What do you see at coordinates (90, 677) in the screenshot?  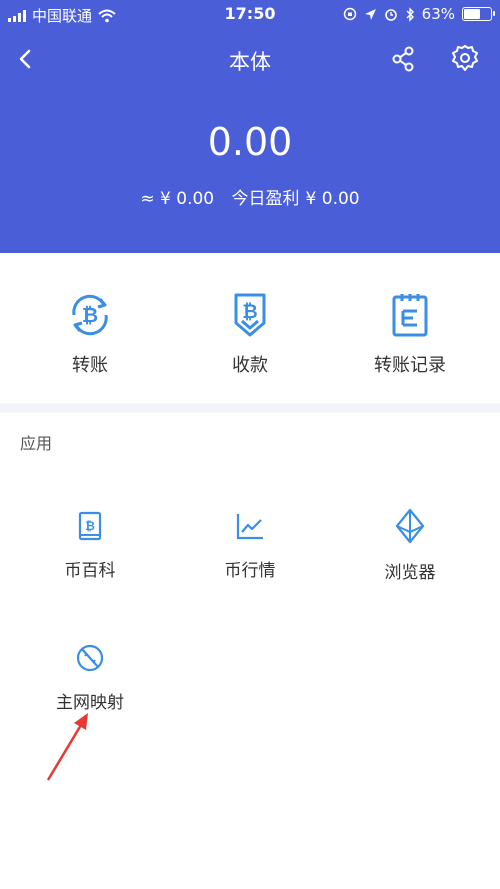 I see `mainnet-mapping-app: 主网映射` at bounding box center [90, 677].